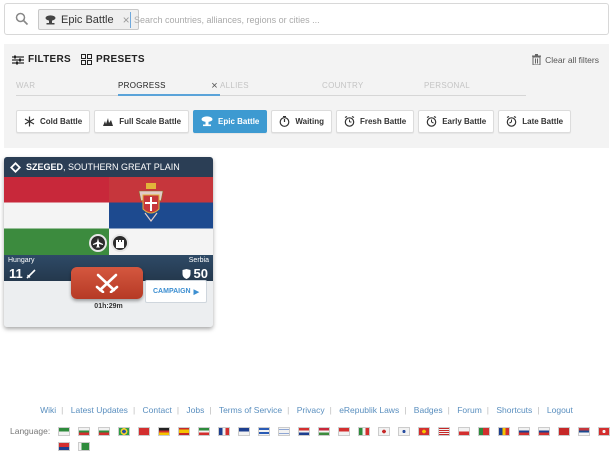  Describe the element at coordinates (373, 88) in the screenshot. I see `tab-country: COUNTRY` at that location.